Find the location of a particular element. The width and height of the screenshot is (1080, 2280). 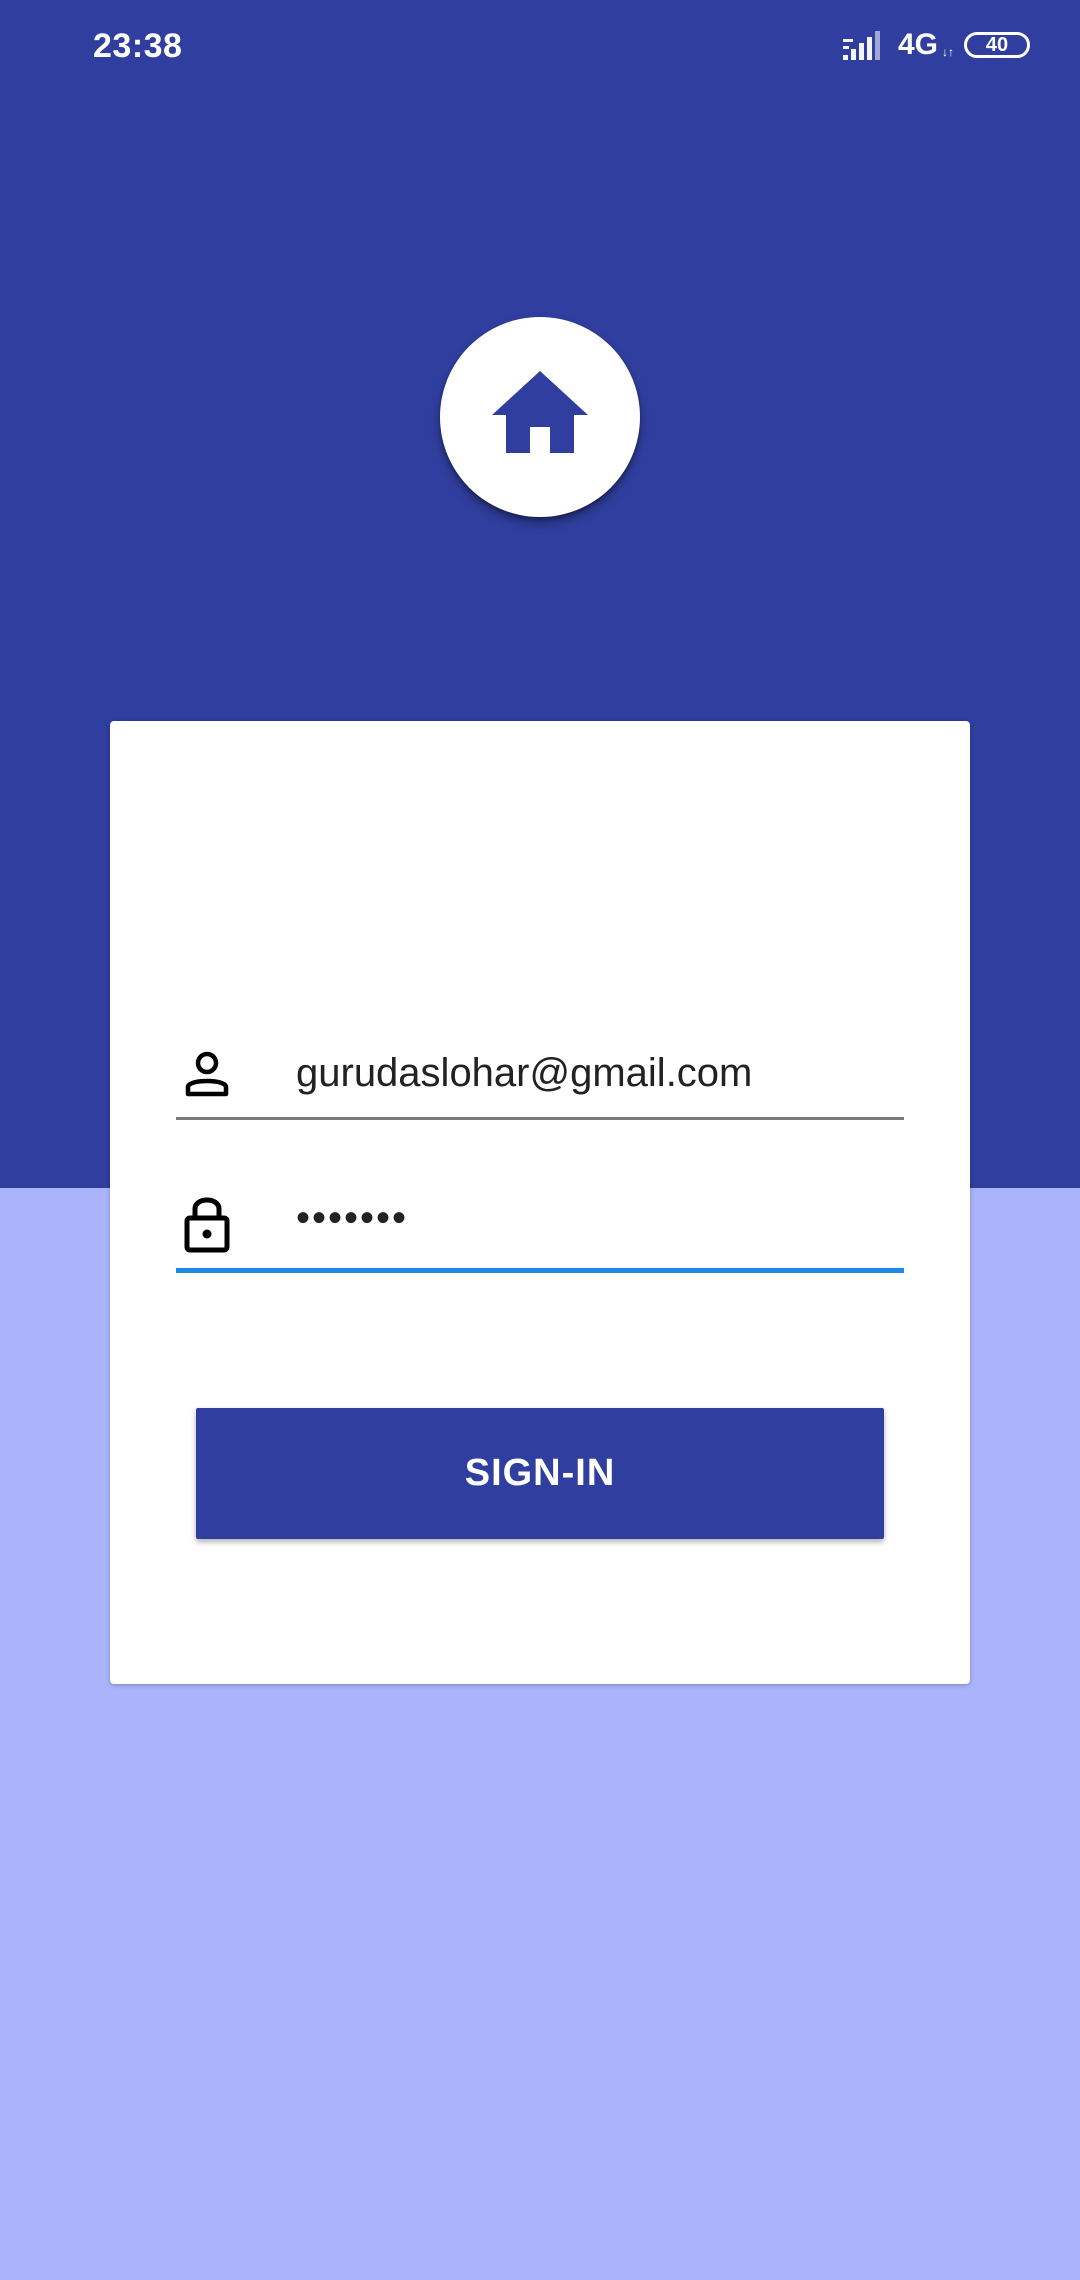

sign-in-button: SIGN-IN is located at coordinates (540, 1473).